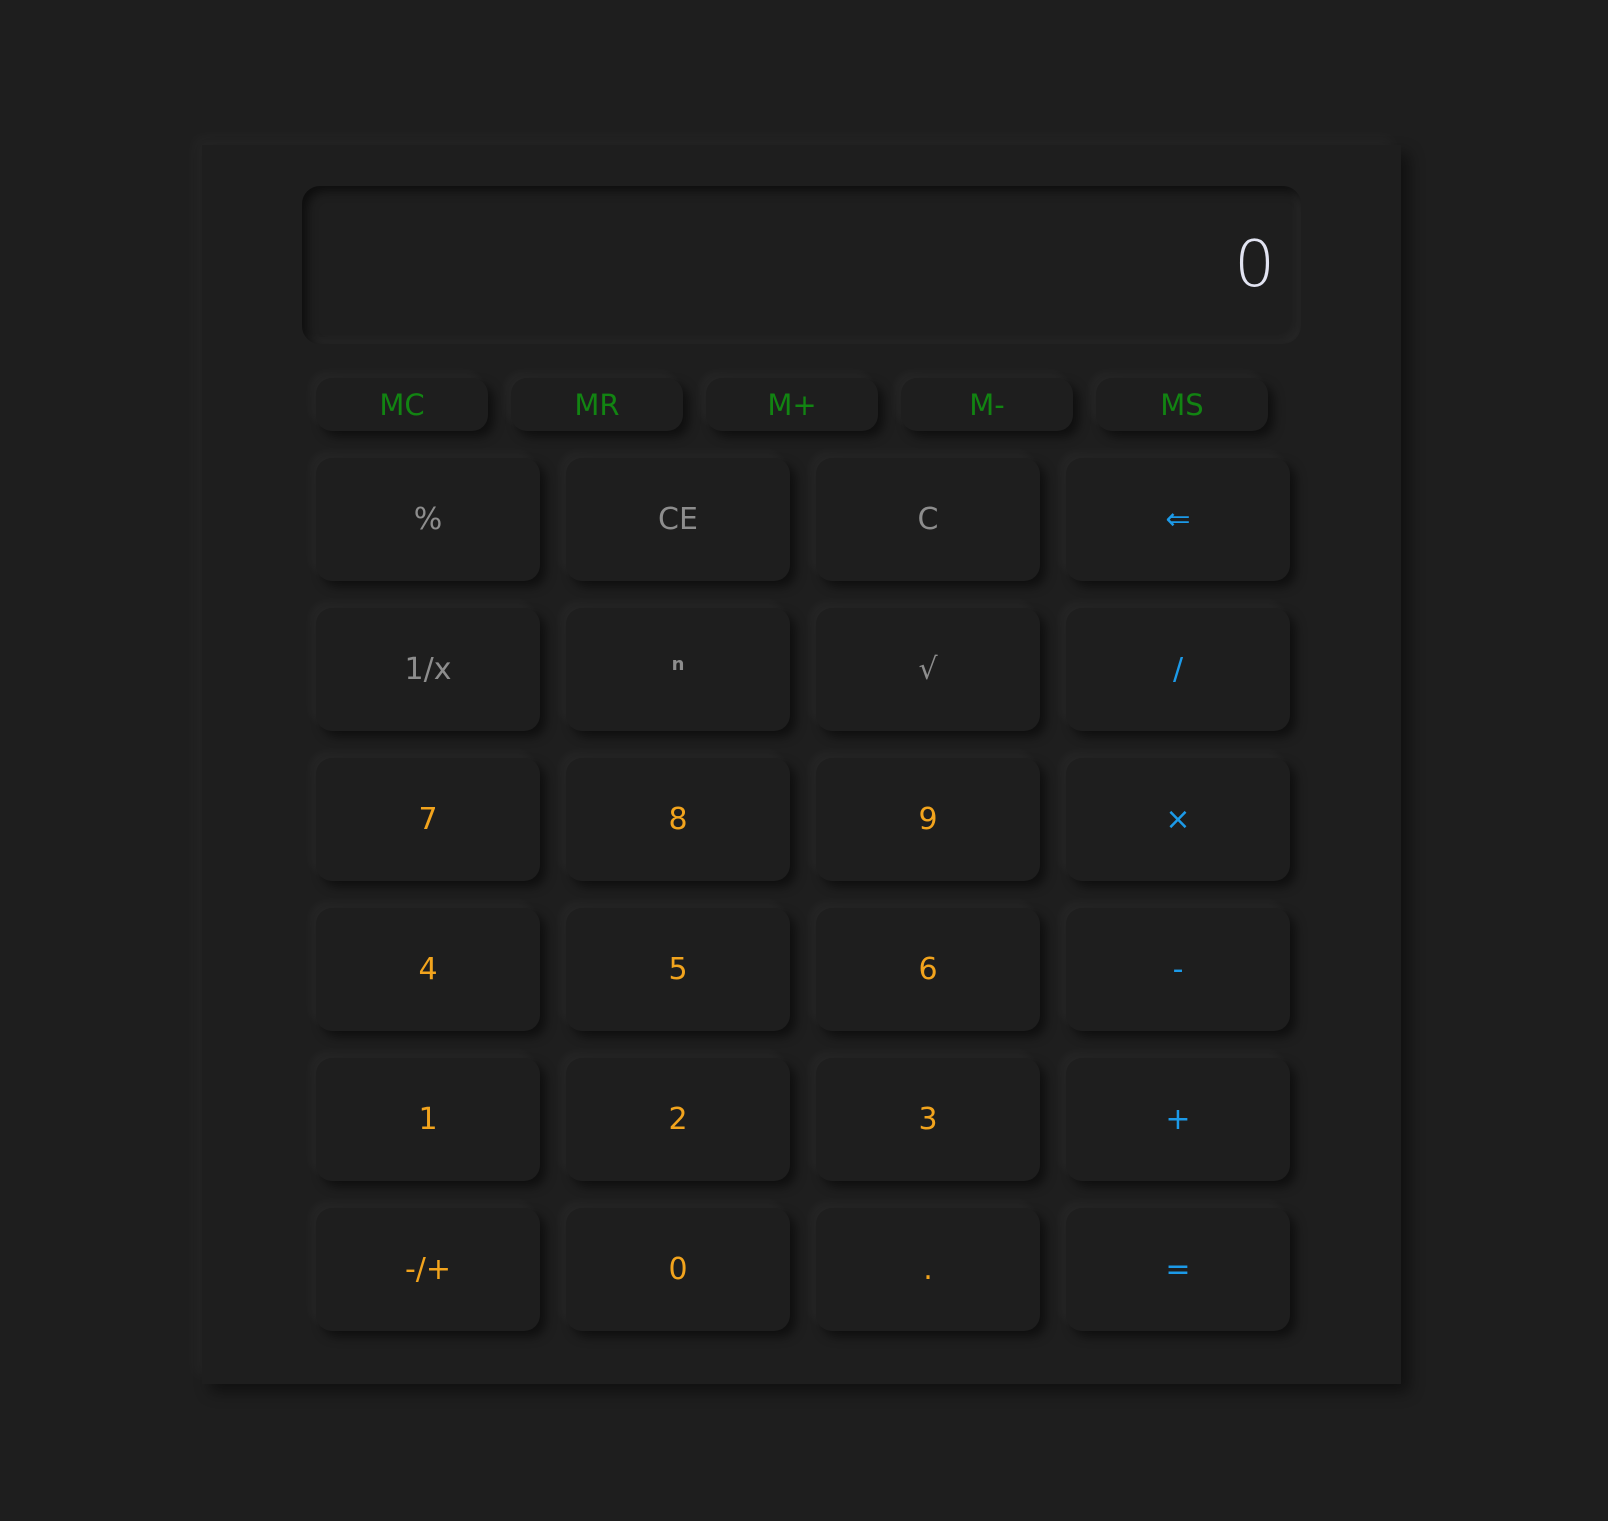 The height and width of the screenshot is (1521, 1608). I want to click on digit-7-button: 7, so click(428, 819).